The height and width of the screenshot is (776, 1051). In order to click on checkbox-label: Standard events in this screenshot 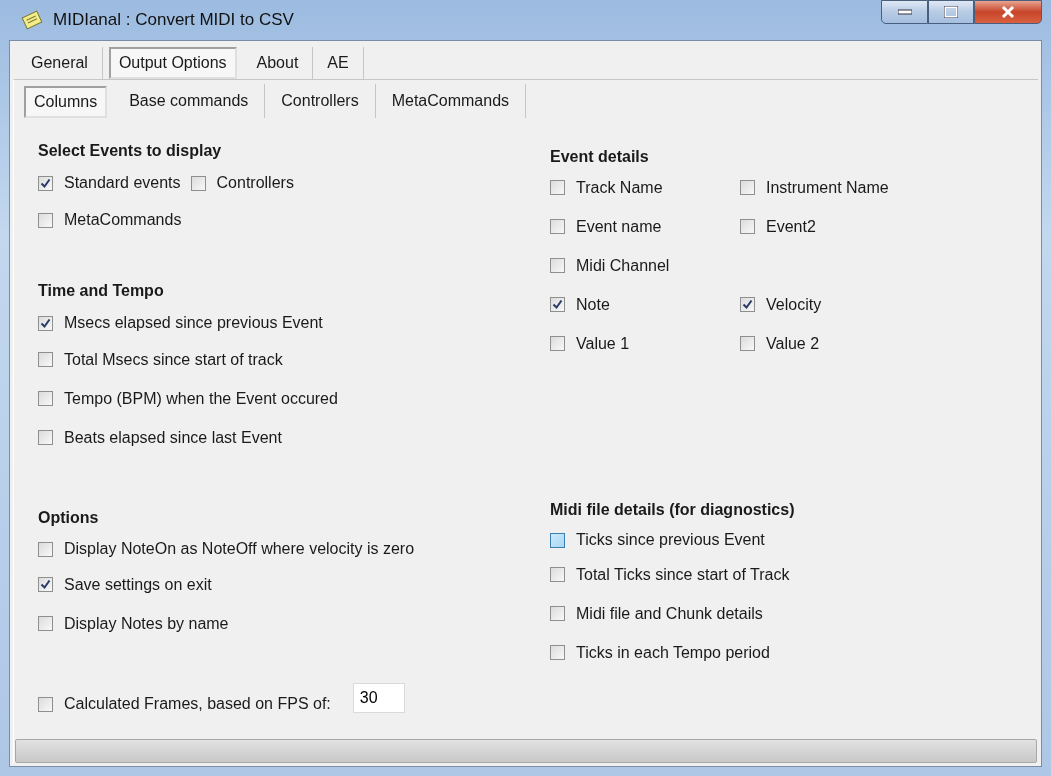, I will do `click(122, 183)`.